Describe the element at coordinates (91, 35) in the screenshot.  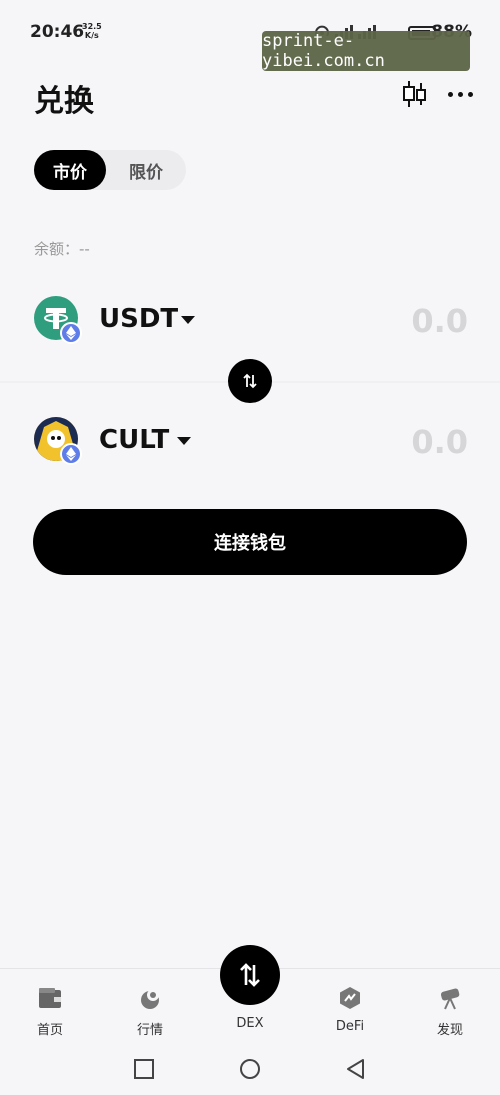
I see `network-speed-unit: K/s` at that location.